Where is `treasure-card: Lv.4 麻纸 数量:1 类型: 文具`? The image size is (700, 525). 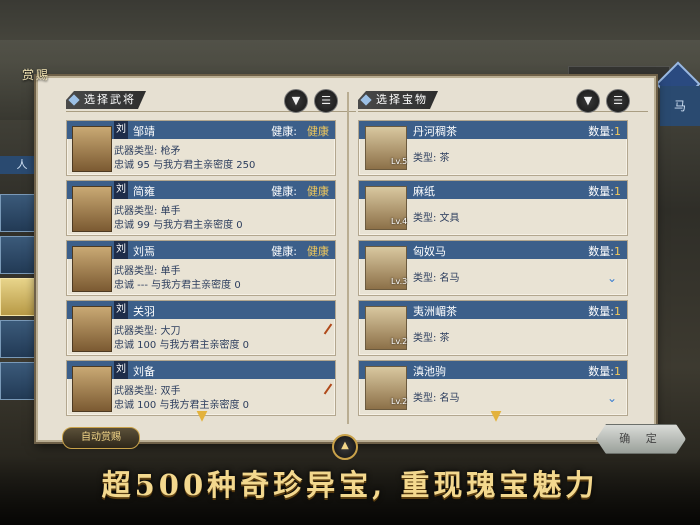
treasure-card: Lv.4 麻纸 数量:1 类型: 文具 is located at coordinates (493, 208).